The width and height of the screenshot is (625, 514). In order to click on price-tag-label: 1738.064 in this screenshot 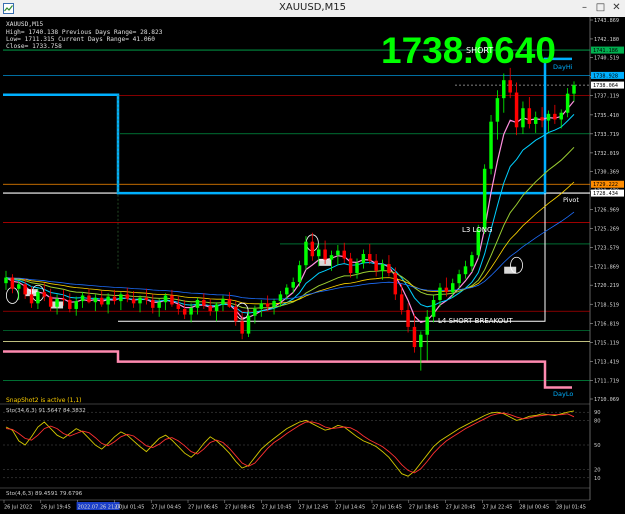, I will do `click(605, 86)`.